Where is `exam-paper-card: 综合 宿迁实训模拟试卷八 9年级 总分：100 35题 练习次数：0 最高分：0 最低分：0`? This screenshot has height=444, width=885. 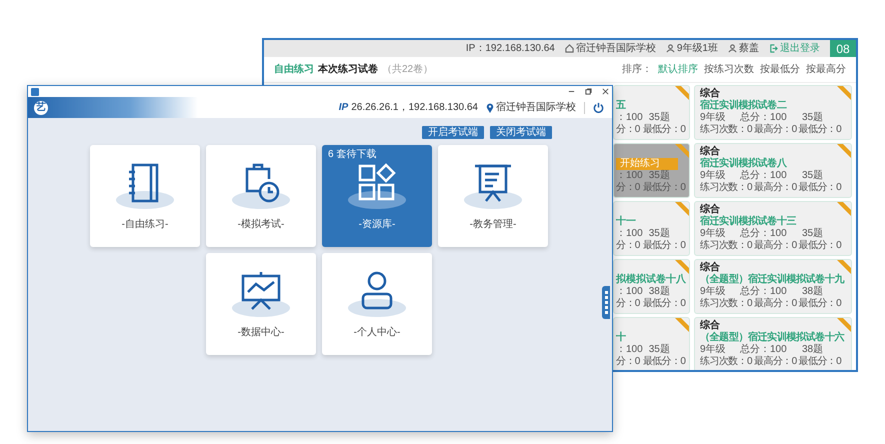
exam-paper-card: 综合 宿迁实训模拟试卷八 9年级 总分：100 35题 练习次数：0 最高分：0 最低分：0 is located at coordinates (773, 170).